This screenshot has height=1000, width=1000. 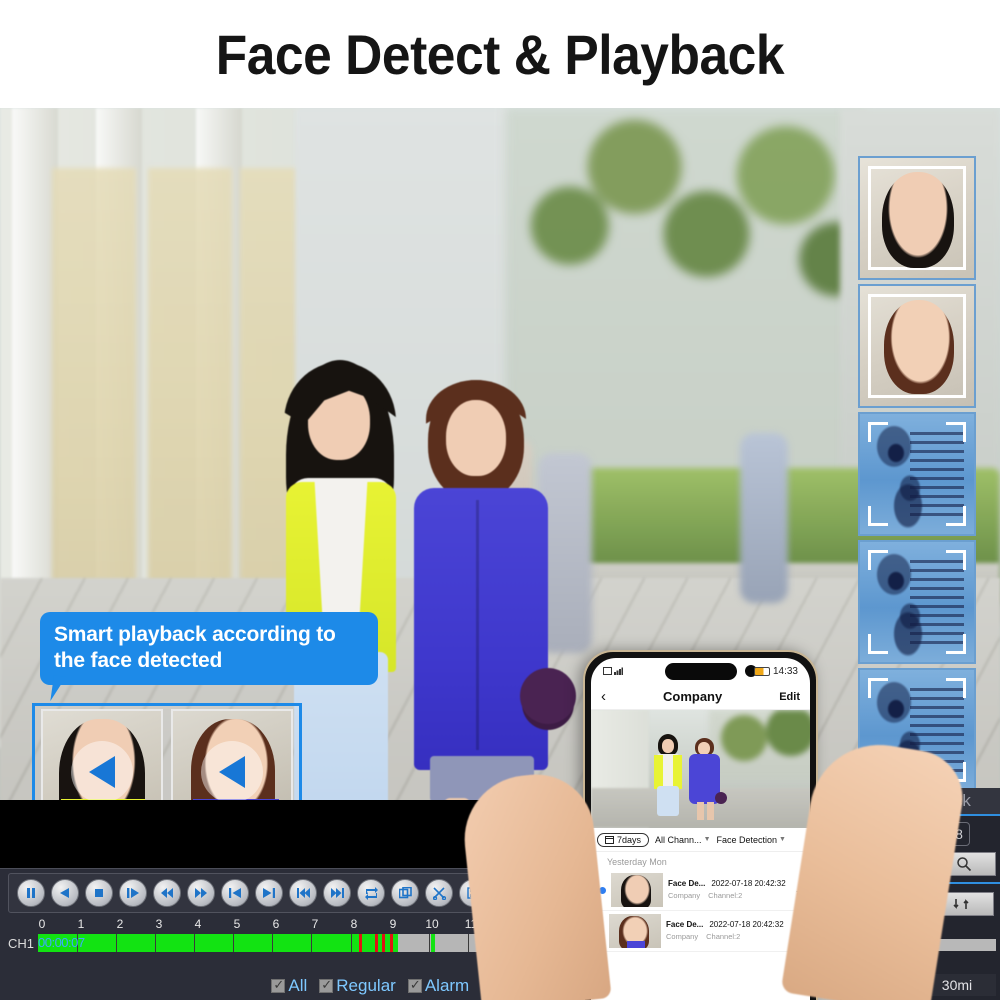 I want to click on signal-icon, so click(x=618, y=671).